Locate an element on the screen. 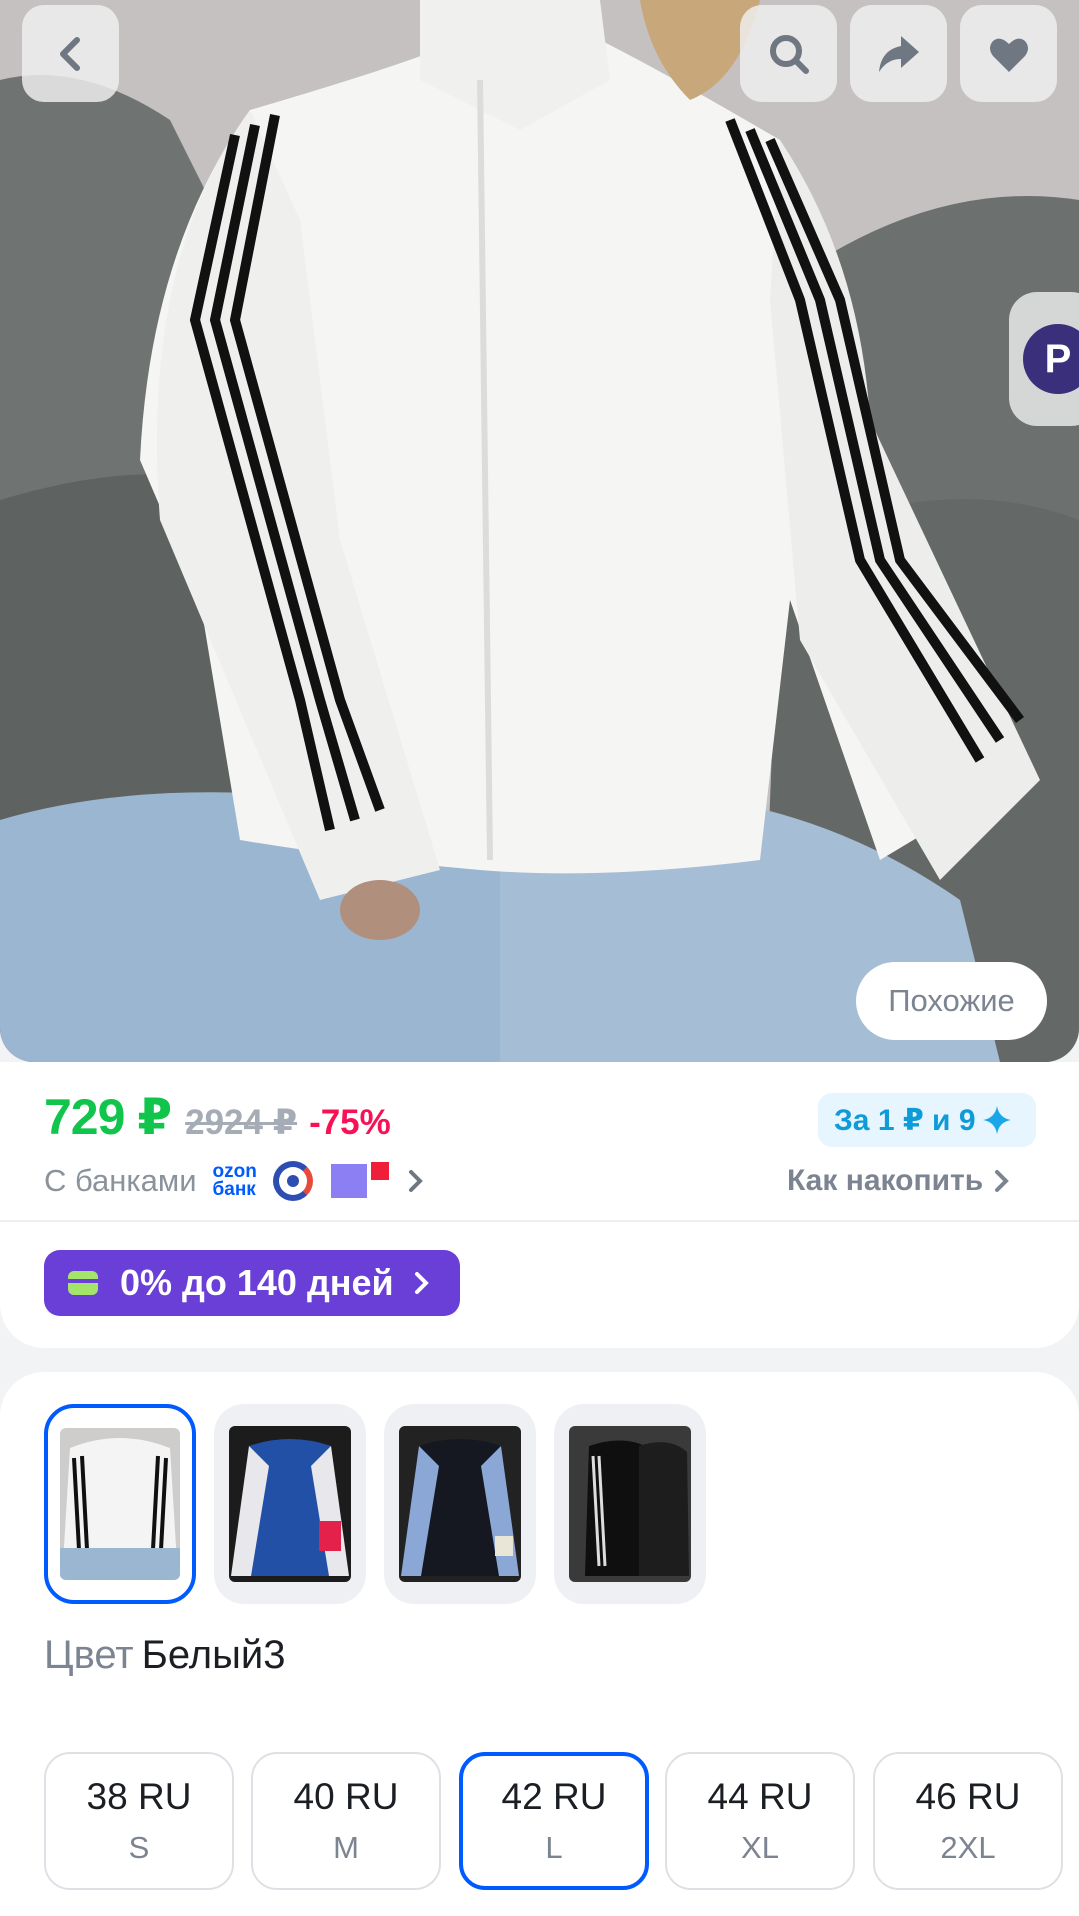  favorite-button is located at coordinates (1008, 53).